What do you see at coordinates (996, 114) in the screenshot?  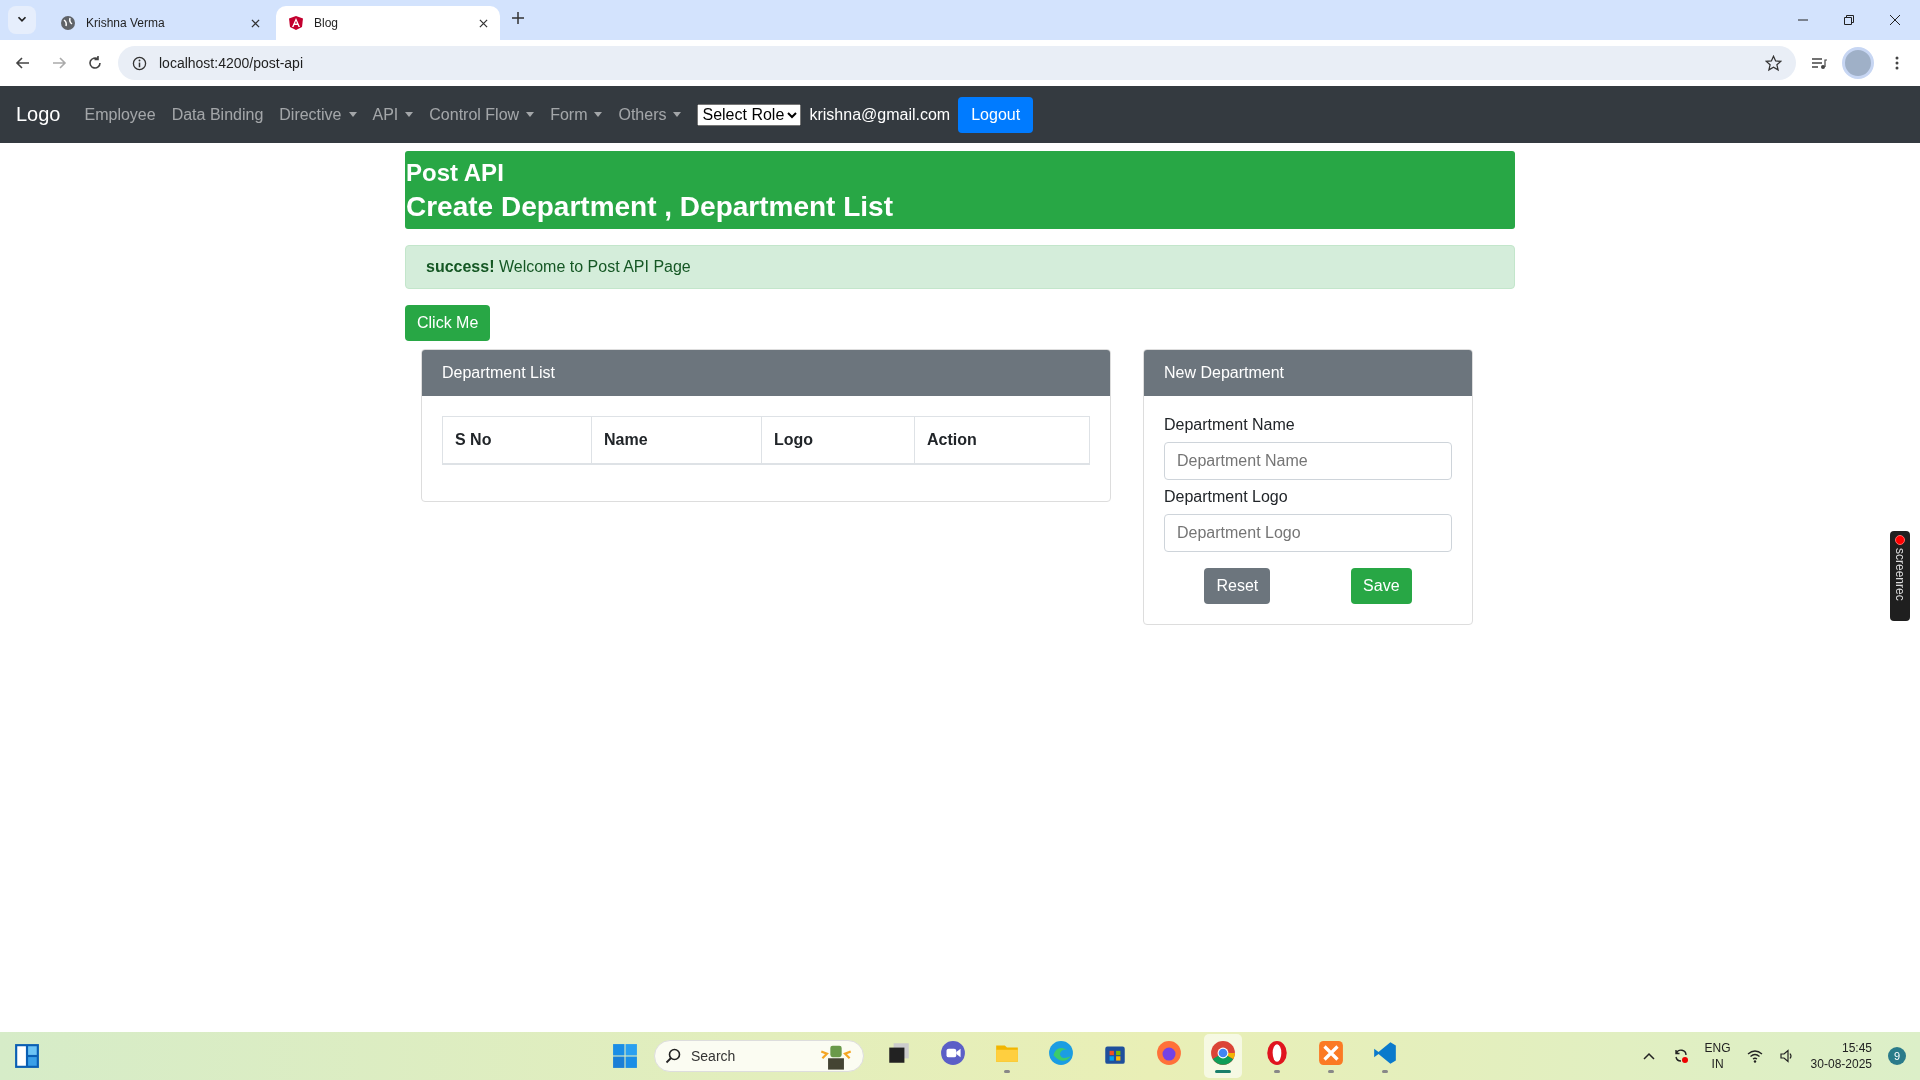 I see `logout-button: Logout` at bounding box center [996, 114].